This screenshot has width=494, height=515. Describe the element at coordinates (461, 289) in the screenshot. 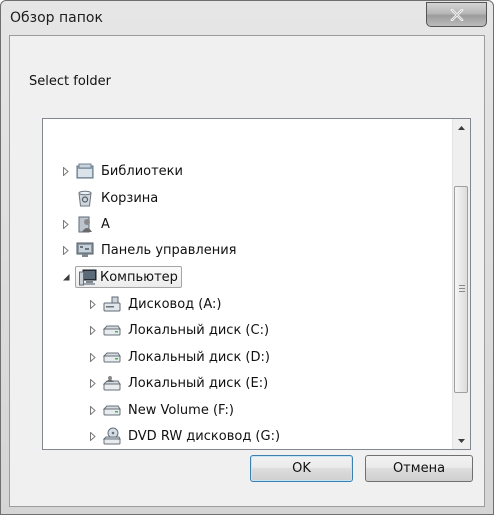

I see `scroll-thumb` at that location.